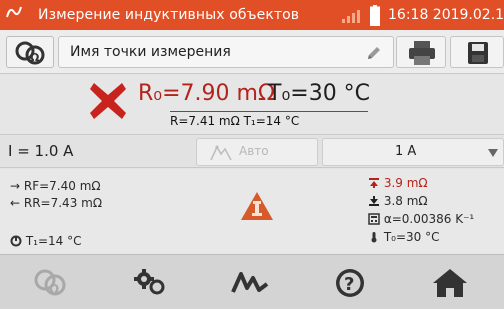 The image size is (504, 309). Describe the element at coordinates (374, 219) in the screenshot. I see `calculator-icon` at that location.